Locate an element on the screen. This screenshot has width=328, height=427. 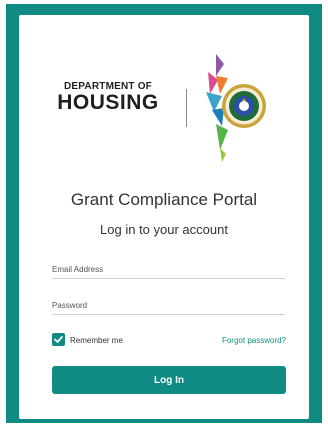
remember-me-checkbox is located at coordinates (58, 339).